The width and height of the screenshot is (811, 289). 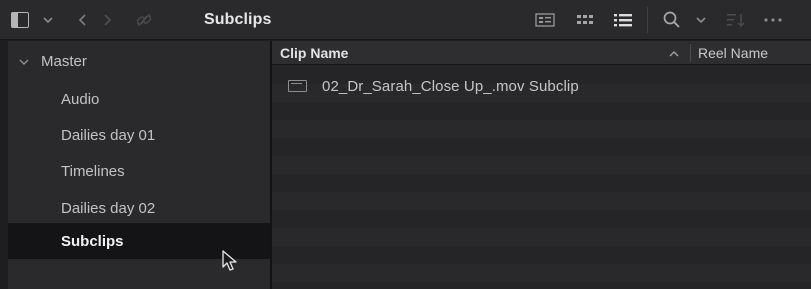 What do you see at coordinates (139, 171) in the screenshot?
I see `sidebar-item-timelines: Timelines` at bounding box center [139, 171].